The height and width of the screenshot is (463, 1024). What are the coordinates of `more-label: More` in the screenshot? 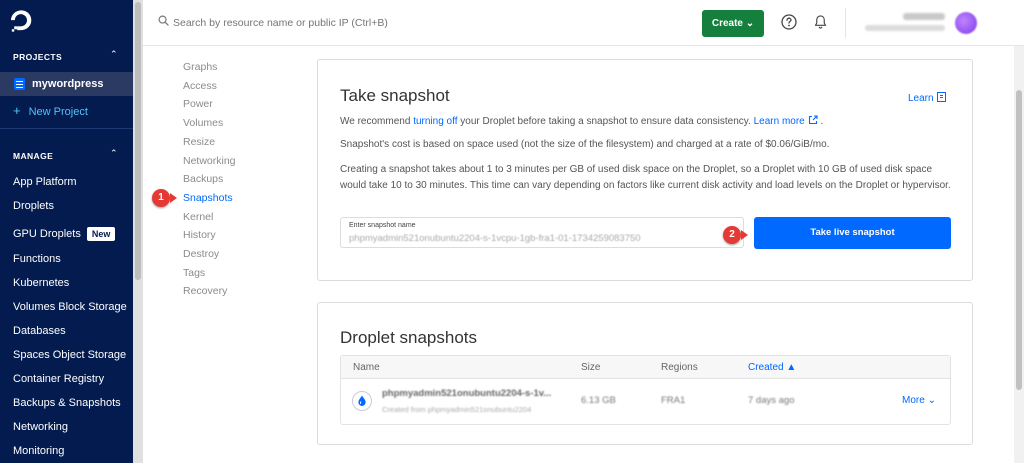 It's located at (913, 400).